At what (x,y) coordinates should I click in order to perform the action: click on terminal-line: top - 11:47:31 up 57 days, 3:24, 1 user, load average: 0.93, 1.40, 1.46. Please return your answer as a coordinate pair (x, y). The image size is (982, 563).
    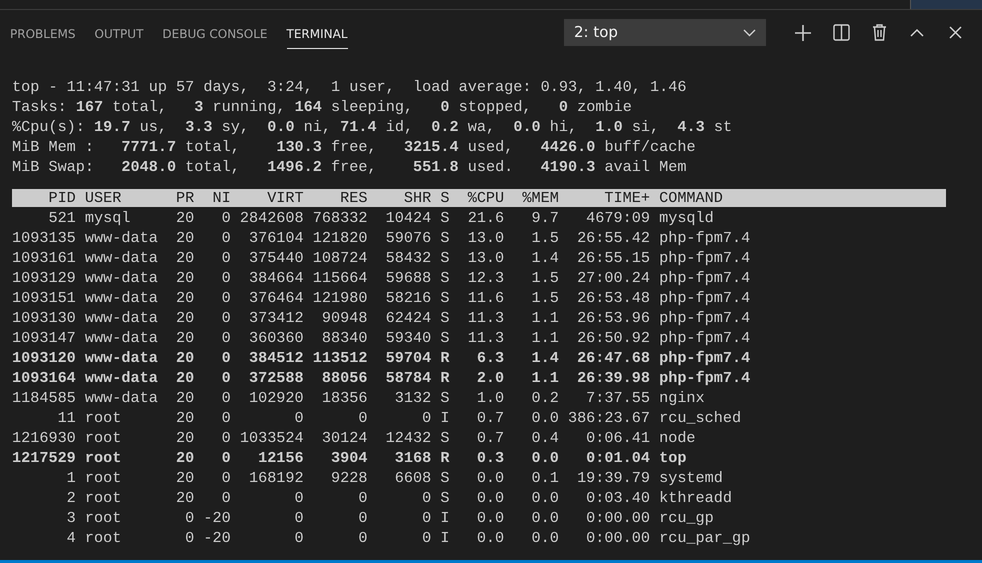
    Looking at the image, I should click on (350, 87).